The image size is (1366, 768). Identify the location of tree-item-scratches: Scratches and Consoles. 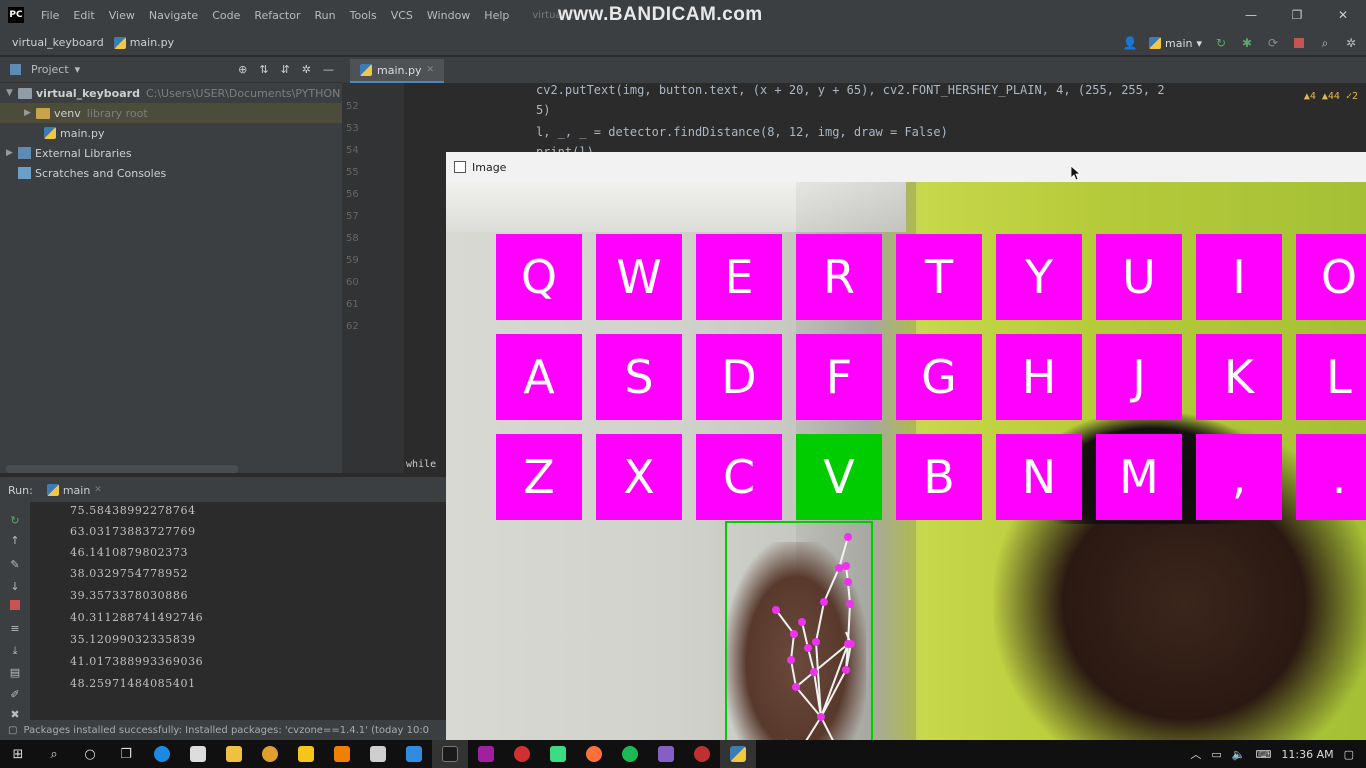
(171, 173).